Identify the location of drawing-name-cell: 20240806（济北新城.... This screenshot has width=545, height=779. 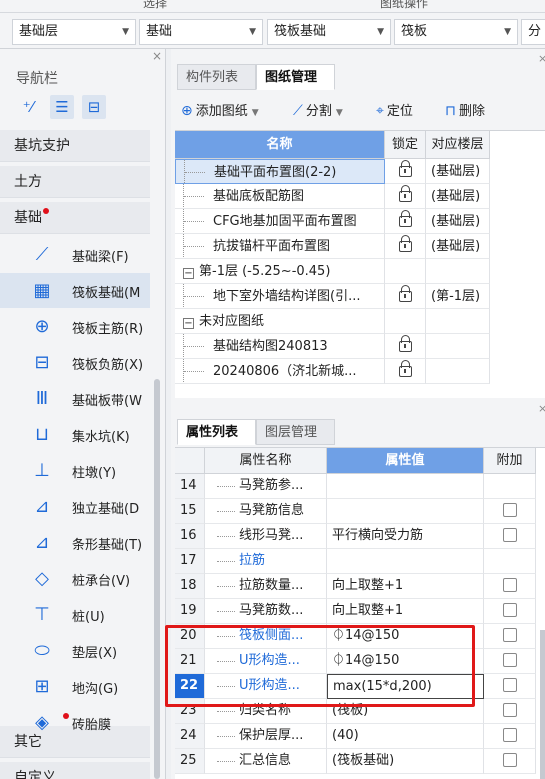
(280, 371).